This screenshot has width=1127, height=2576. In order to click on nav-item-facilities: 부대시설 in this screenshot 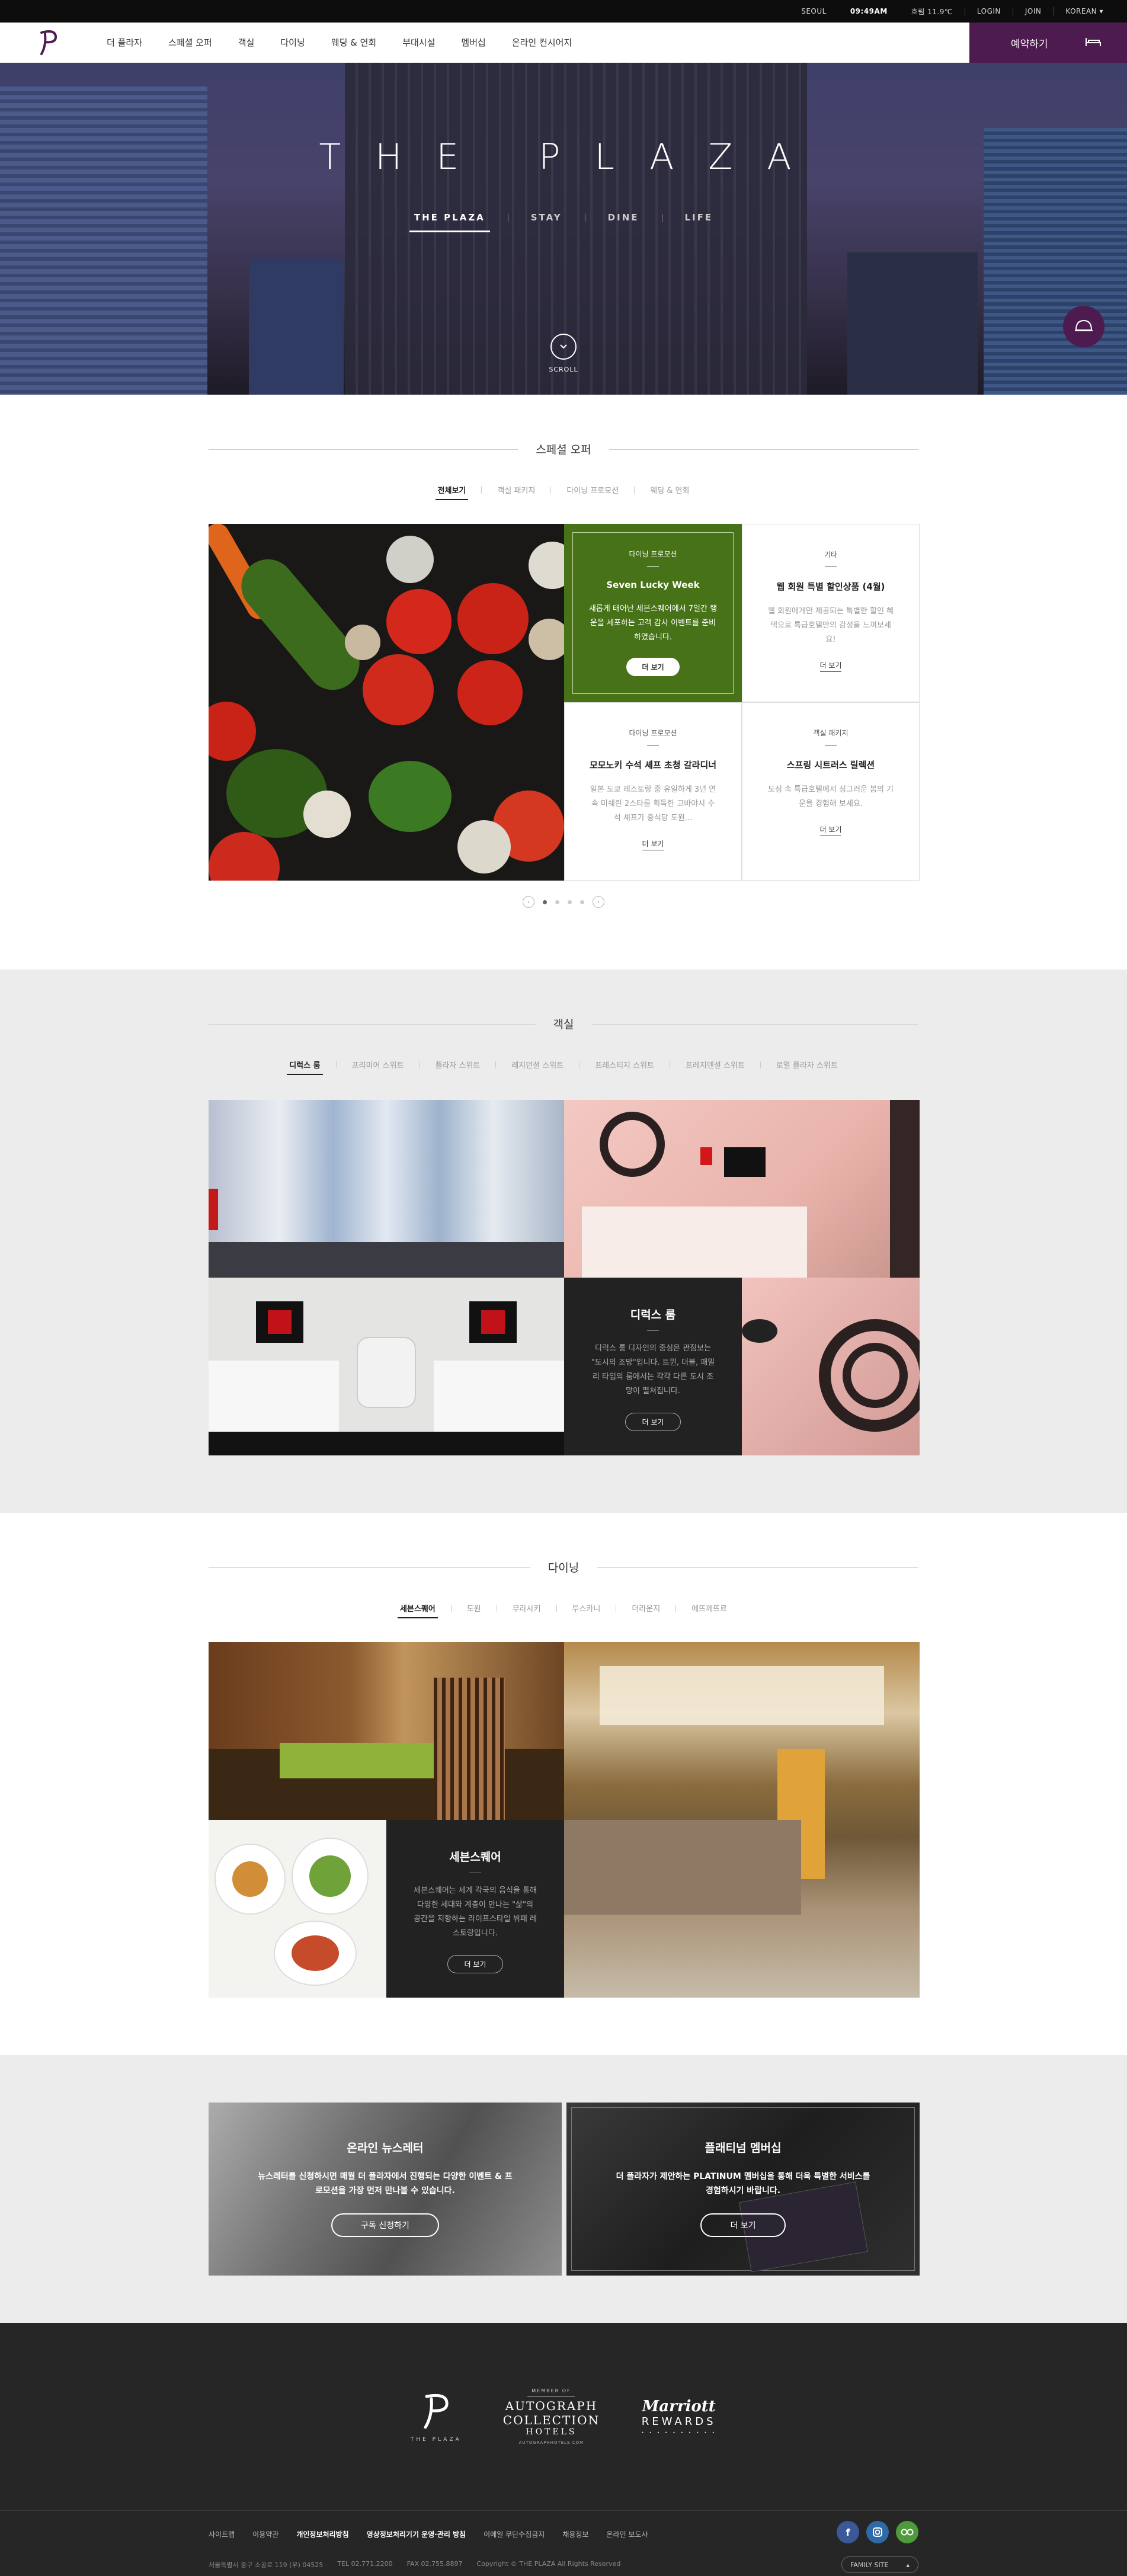, I will do `click(418, 42)`.